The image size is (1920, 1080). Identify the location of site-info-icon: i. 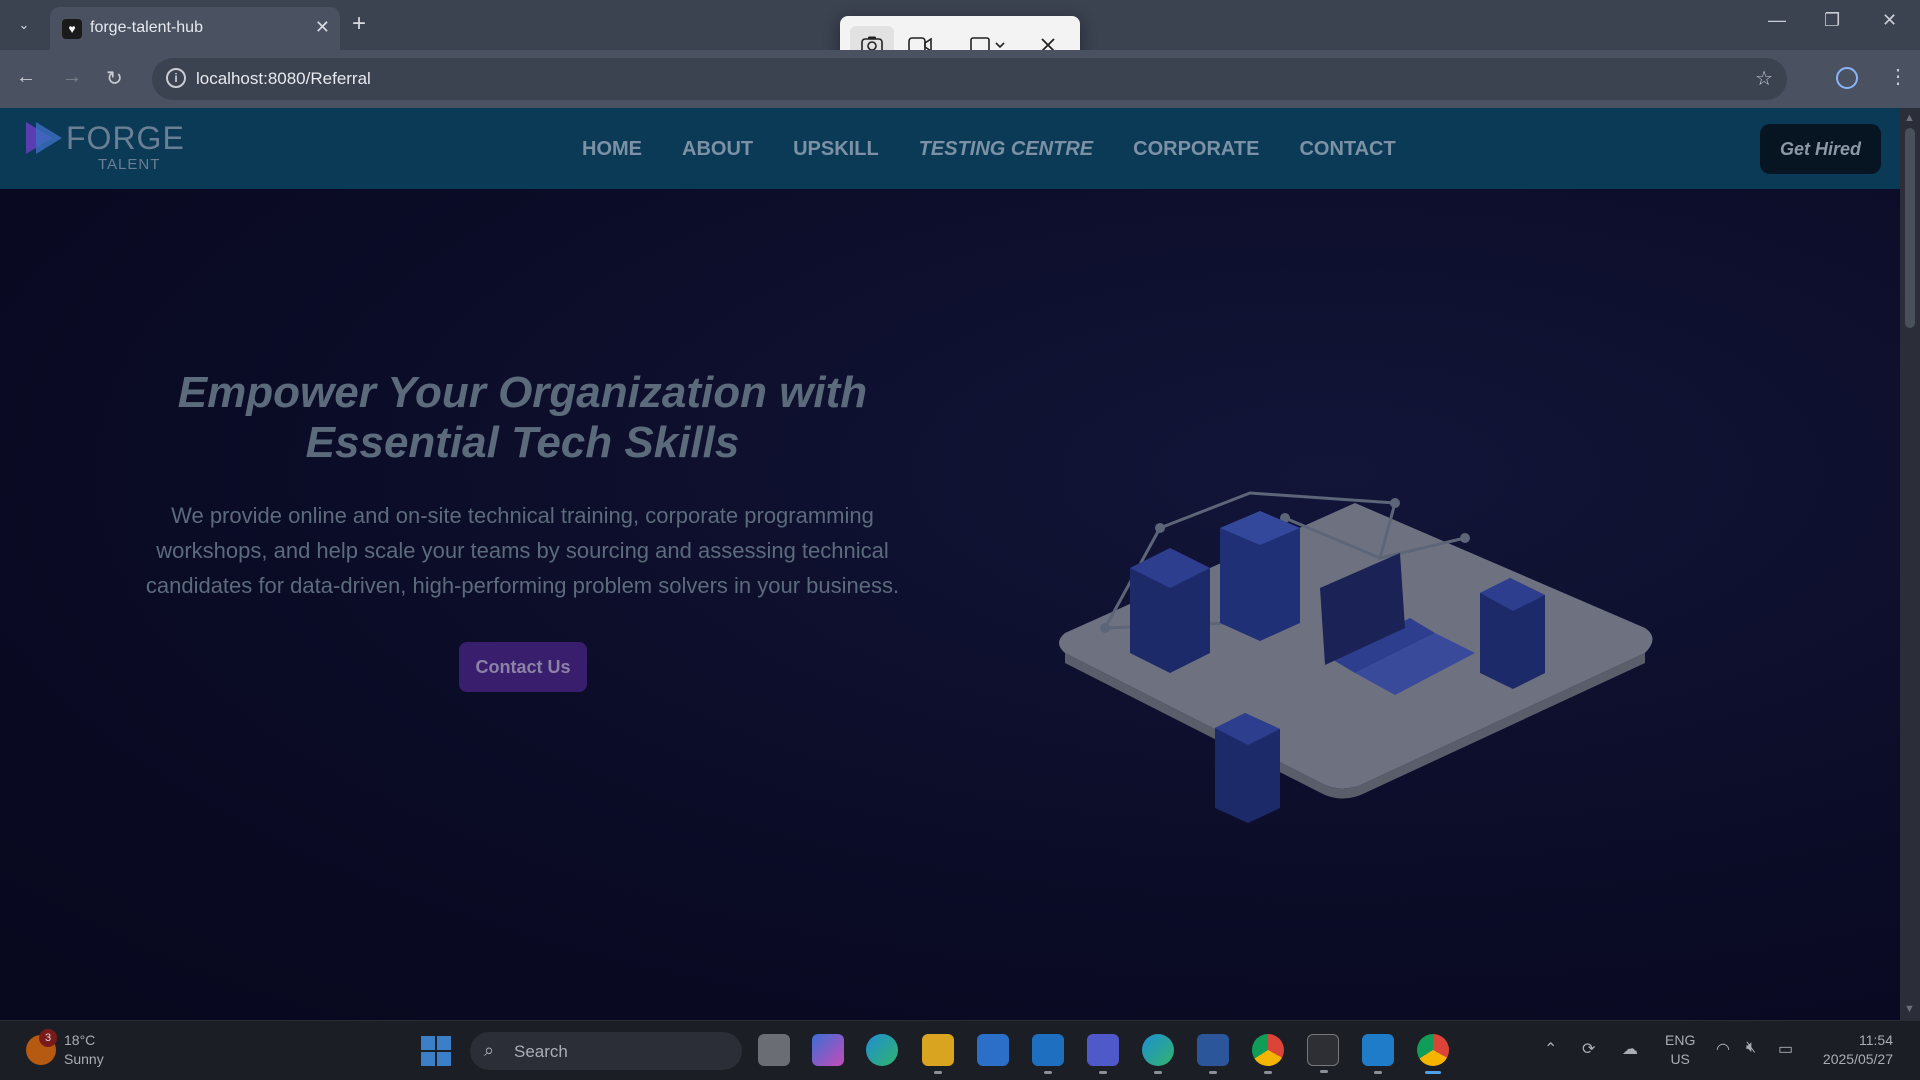
(176, 78).